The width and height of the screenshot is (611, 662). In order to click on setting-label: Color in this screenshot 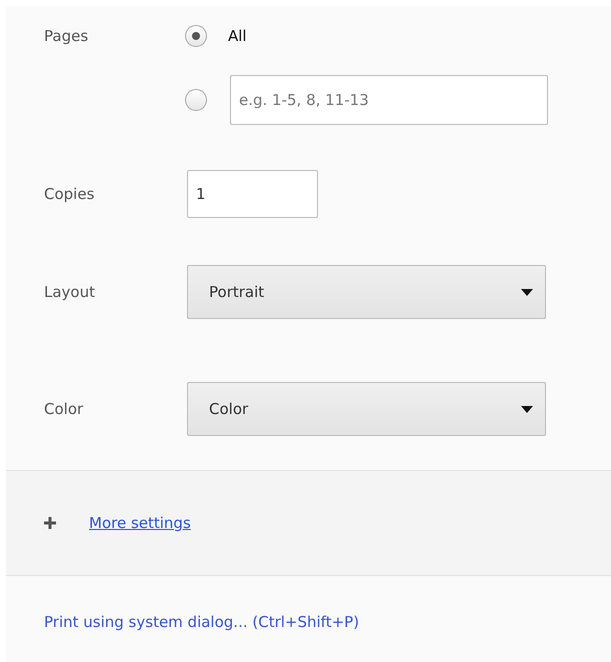, I will do `click(63, 409)`.